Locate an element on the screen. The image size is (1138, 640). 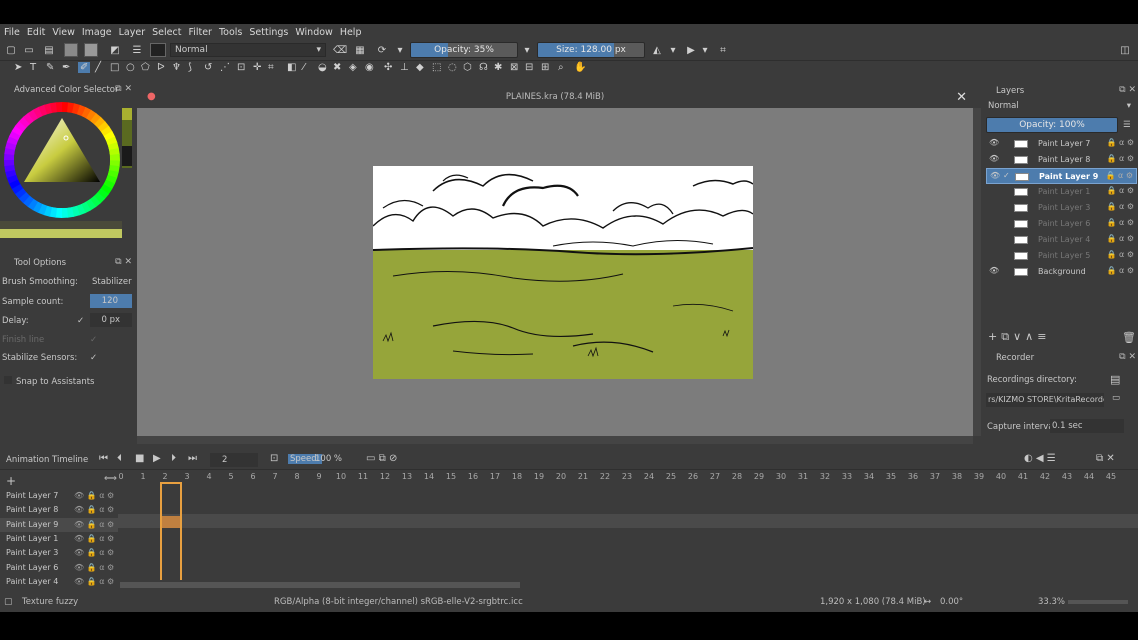
fill-tool-icon: ◈ is located at coordinates (353, 67).